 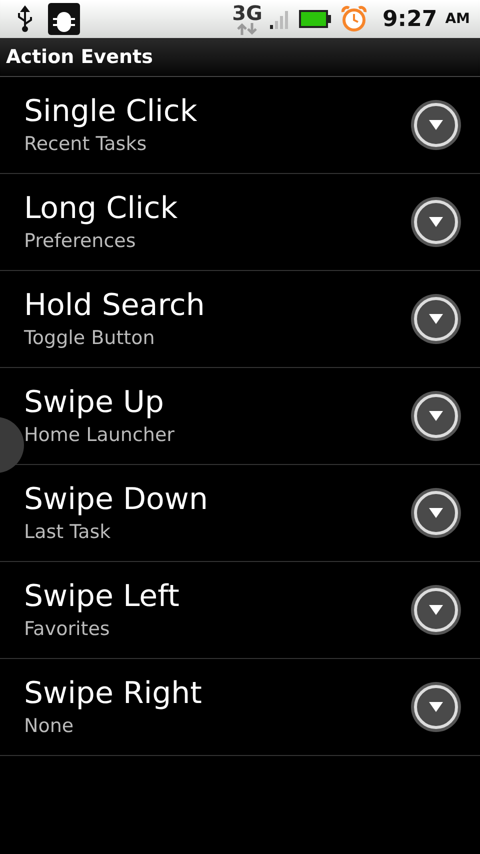 What do you see at coordinates (79, 57) in the screenshot?
I see `screen-title: Action Events` at bounding box center [79, 57].